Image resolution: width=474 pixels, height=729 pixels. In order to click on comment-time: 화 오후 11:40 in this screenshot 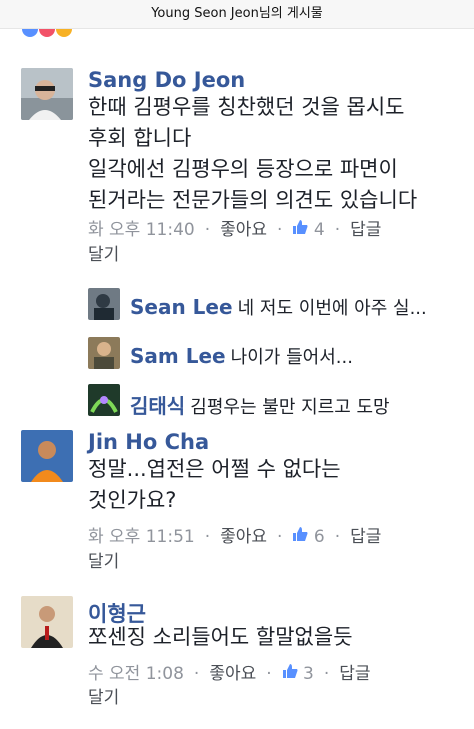, I will do `click(141, 230)`.